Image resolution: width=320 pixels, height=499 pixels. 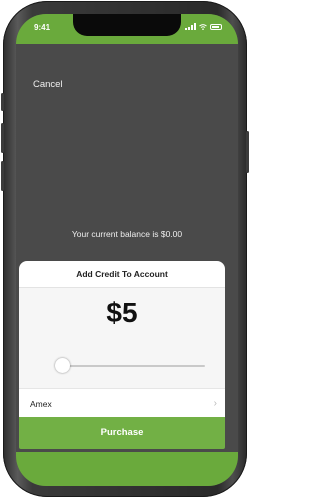 I want to click on payment-method-row: Amex ›, so click(x=122, y=402).